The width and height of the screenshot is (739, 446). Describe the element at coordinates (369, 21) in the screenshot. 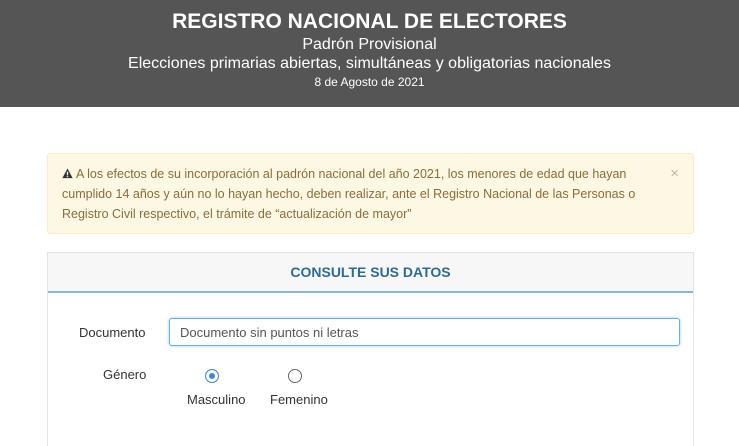

I see `page-title: REGISTRO NACIONAL DE ELECTORES` at that location.